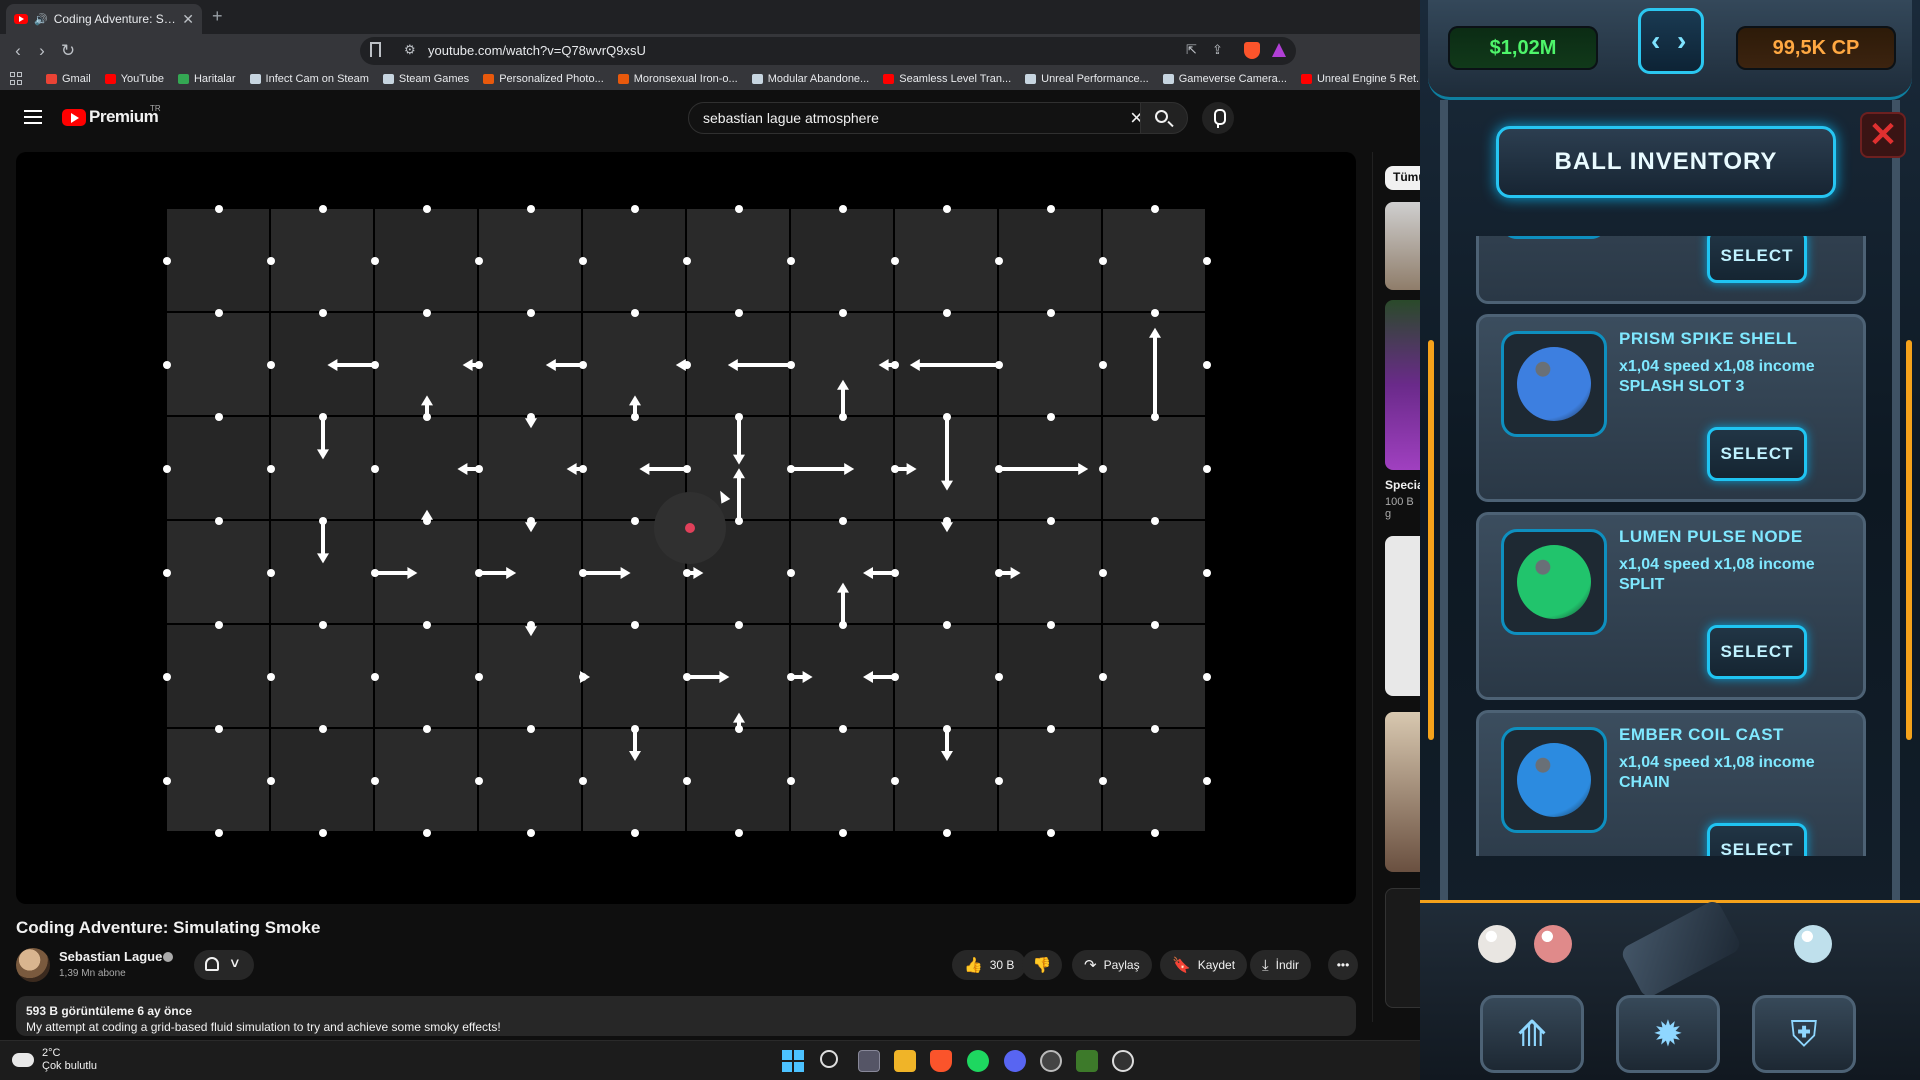 This screenshot has width=1920, height=1080. Describe the element at coordinates (1015, 1061) in the screenshot. I see `discord-icon` at that location.